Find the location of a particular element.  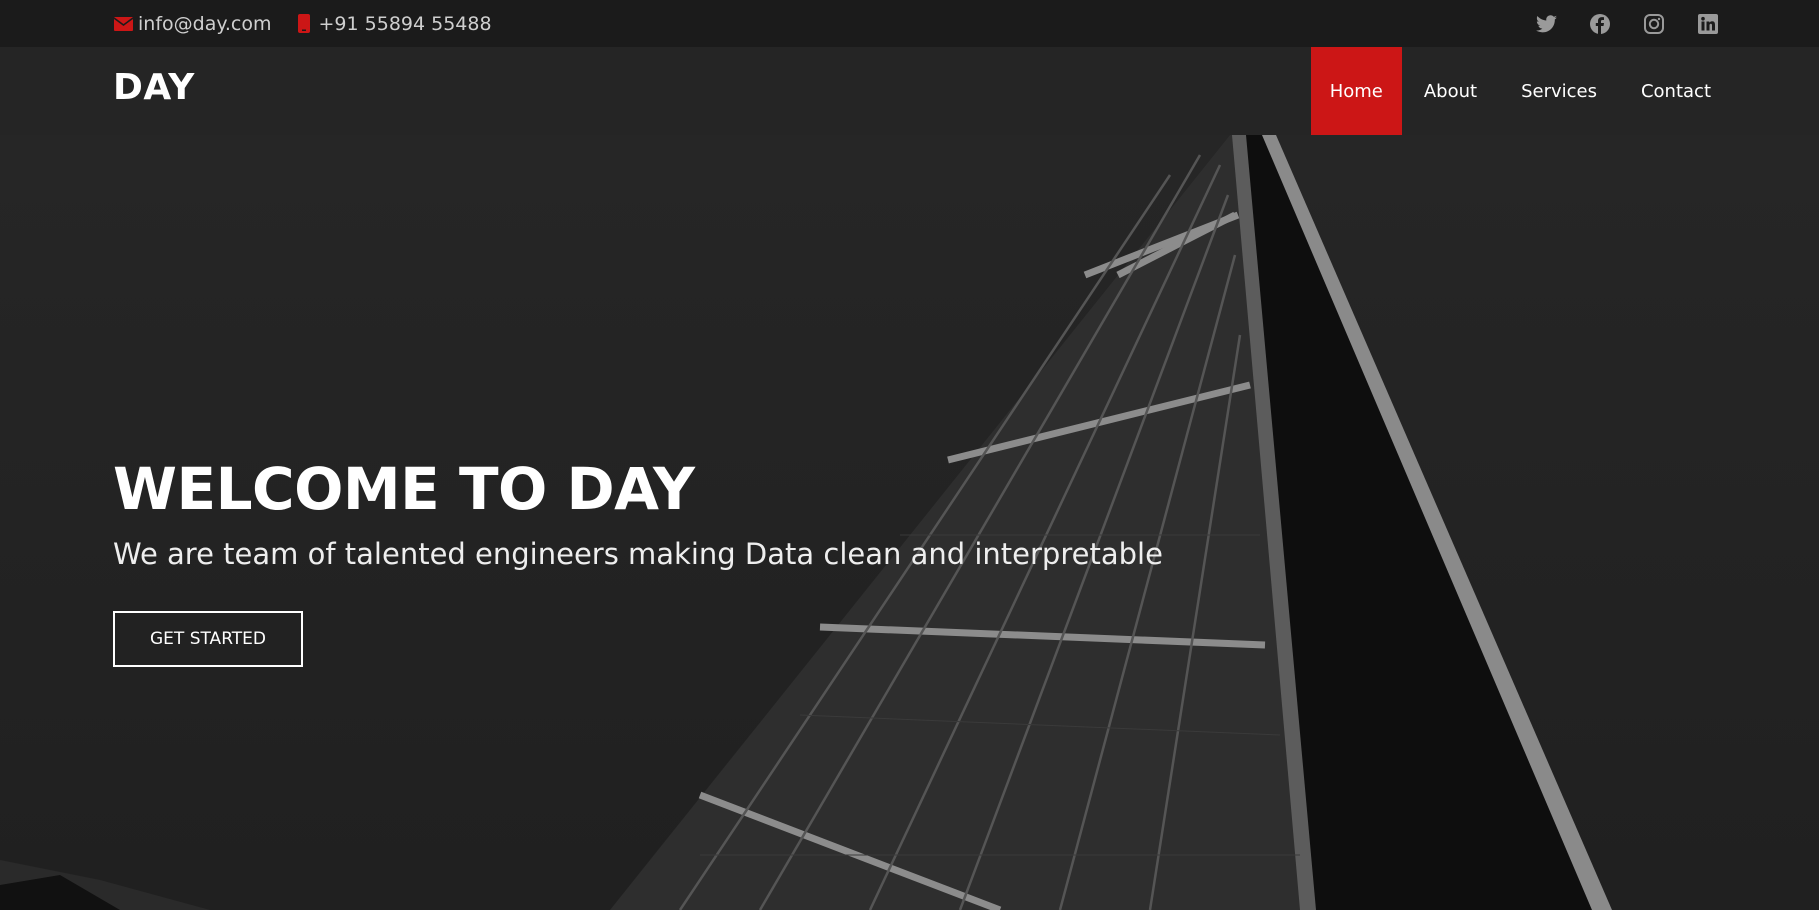

nav-item-home: Home is located at coordinates (1356, 91).